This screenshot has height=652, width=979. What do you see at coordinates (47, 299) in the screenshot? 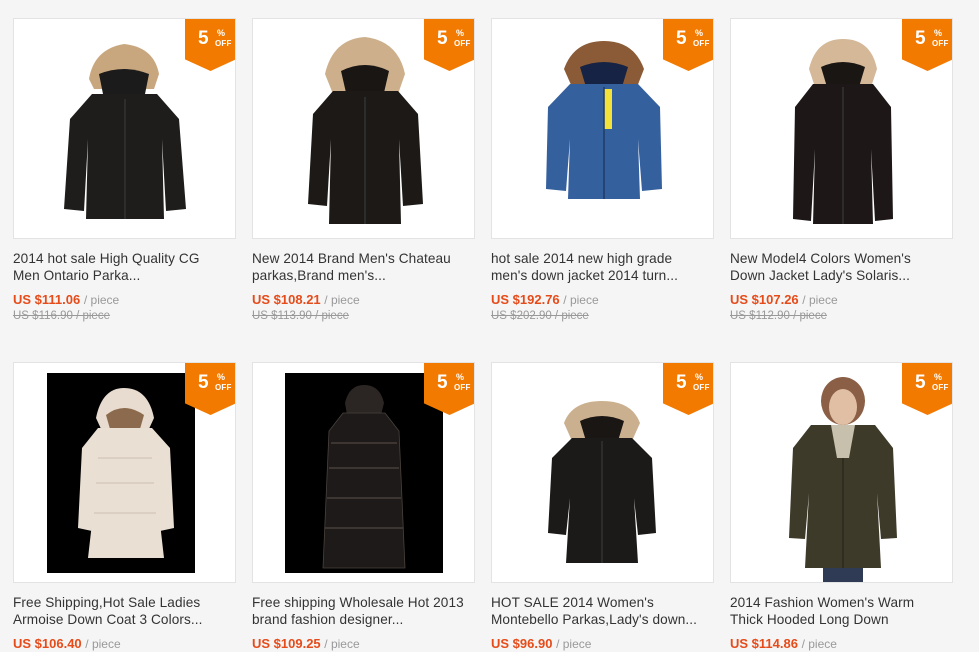
I see `price: US $111.06` at bounding box center [47, 299].